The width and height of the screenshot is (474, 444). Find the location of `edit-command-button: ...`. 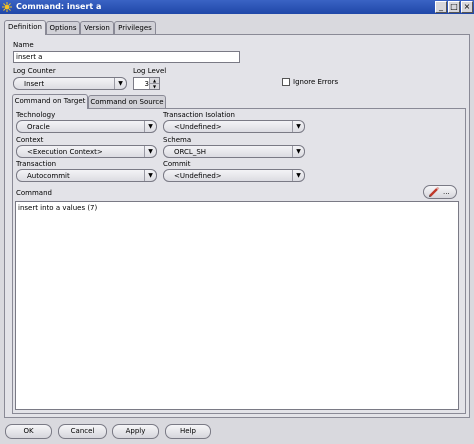

edit-command-button: ... is located at coordinates (440, 192).